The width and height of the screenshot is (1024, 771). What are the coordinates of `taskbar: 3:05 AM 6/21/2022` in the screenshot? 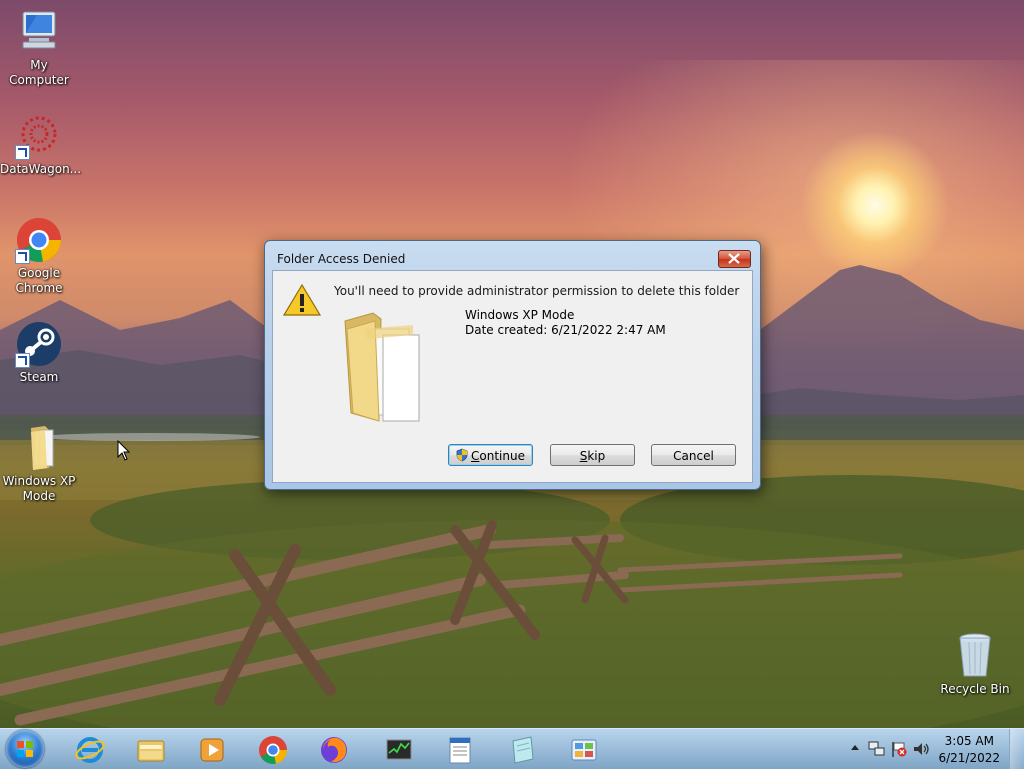 It's located at (512, 748).